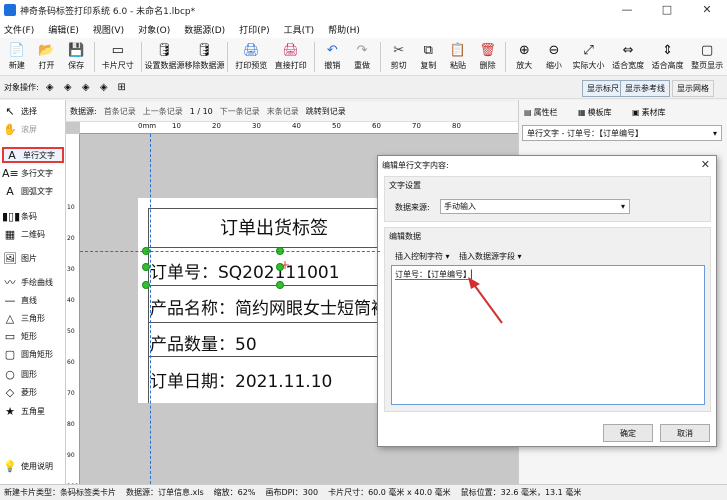  I want to click on vertical-guide-line, so click(150, 309).